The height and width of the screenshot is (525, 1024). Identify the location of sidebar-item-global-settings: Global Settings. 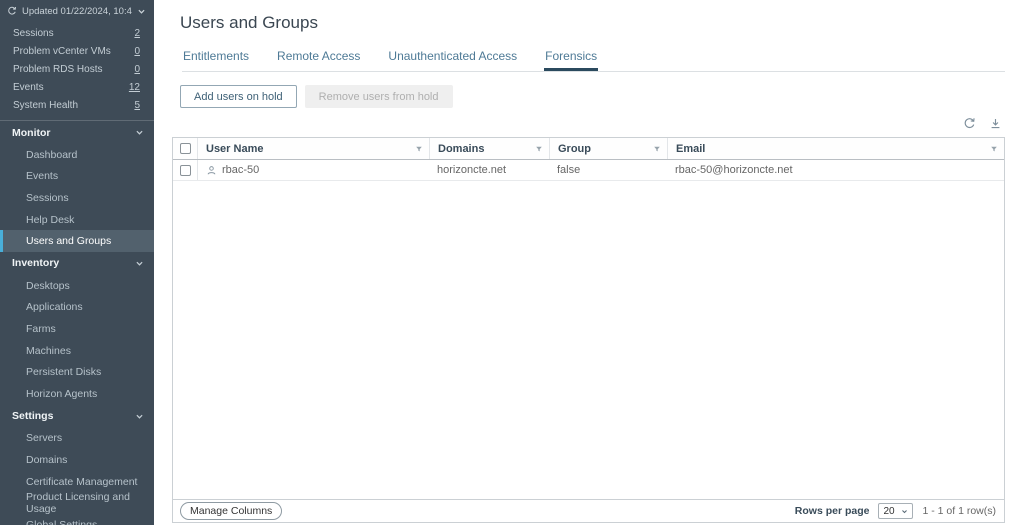
(77, 519).